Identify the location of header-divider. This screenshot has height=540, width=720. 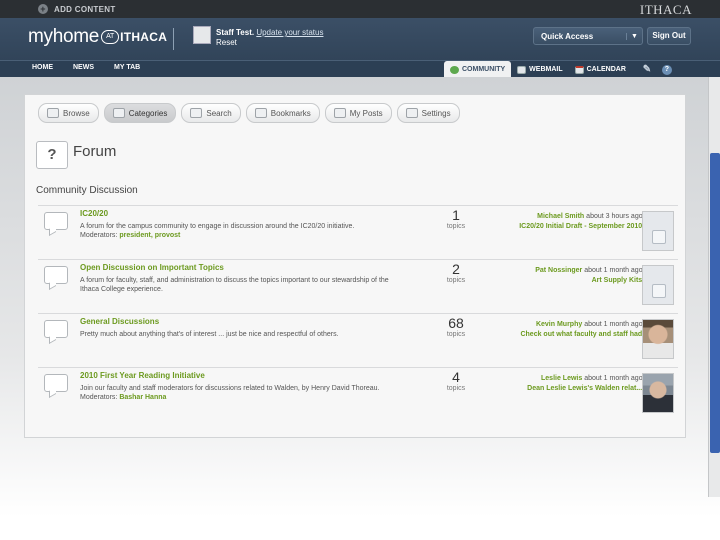
(173, 39).